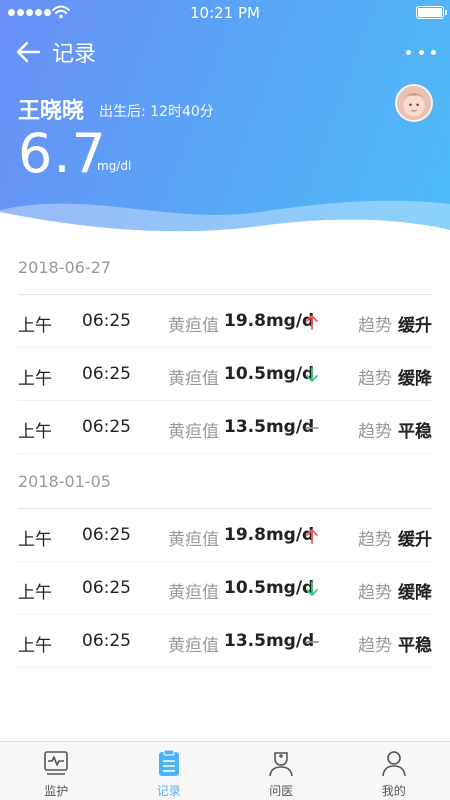 The height and width of the screenshot is (800, 450). Describe the element at coordinates (168, 762) in the screenshot. I see `clipboard-icon` at that location.